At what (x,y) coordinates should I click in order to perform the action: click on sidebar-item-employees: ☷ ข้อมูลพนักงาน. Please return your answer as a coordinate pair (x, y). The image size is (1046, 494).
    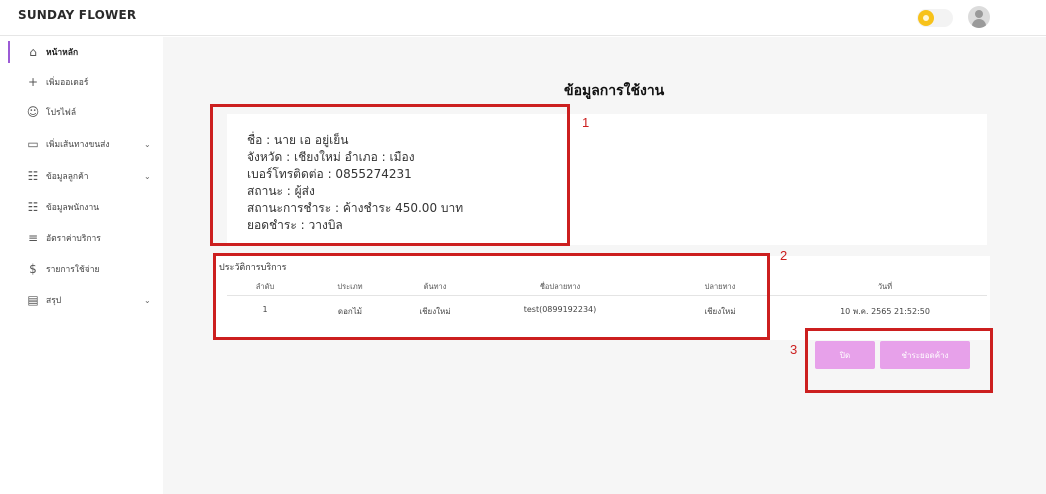
    Looking at the image, I should click on (81, 207).